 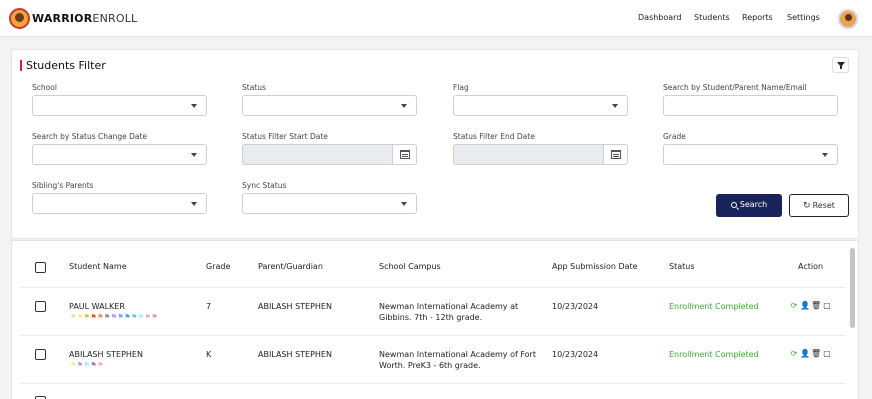 What do you see at coordinates (66, 65) in the screenshot?
I see `filter-title: Students Filter` at bounding box center [66, 65].